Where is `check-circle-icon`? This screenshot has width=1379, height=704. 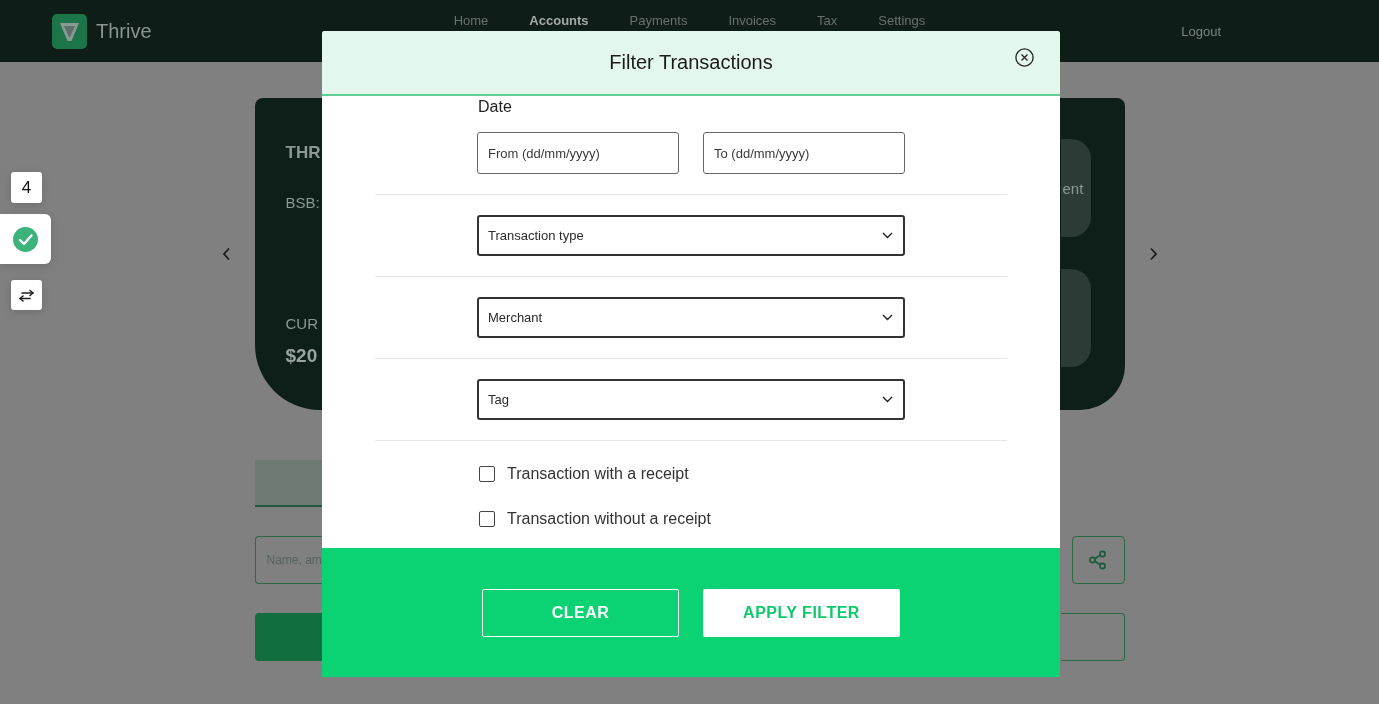 check-circle-icon is located at coordinates (25, 239).